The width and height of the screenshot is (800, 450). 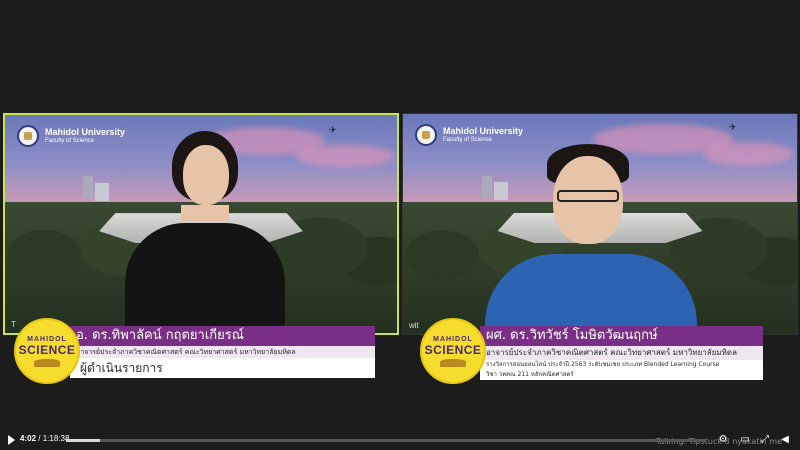 I want to click on expand-icon: ⤢, so click(x=765, y=440).